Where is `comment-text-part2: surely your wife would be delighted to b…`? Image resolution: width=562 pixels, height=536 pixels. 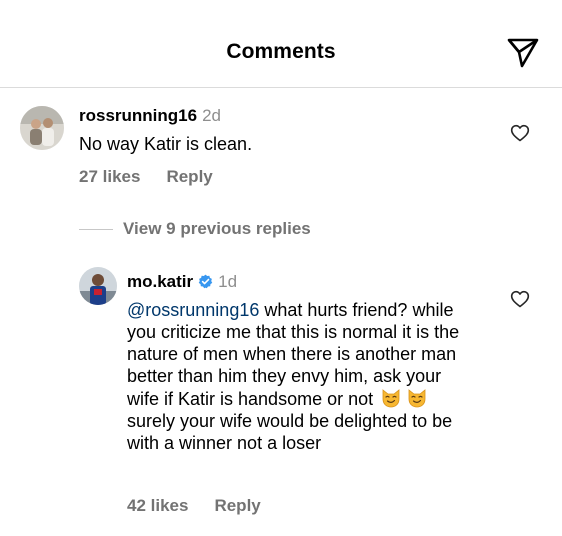 comment-text-part2: surely your wife would be delighted to b… is located at coordinates (290, 432).